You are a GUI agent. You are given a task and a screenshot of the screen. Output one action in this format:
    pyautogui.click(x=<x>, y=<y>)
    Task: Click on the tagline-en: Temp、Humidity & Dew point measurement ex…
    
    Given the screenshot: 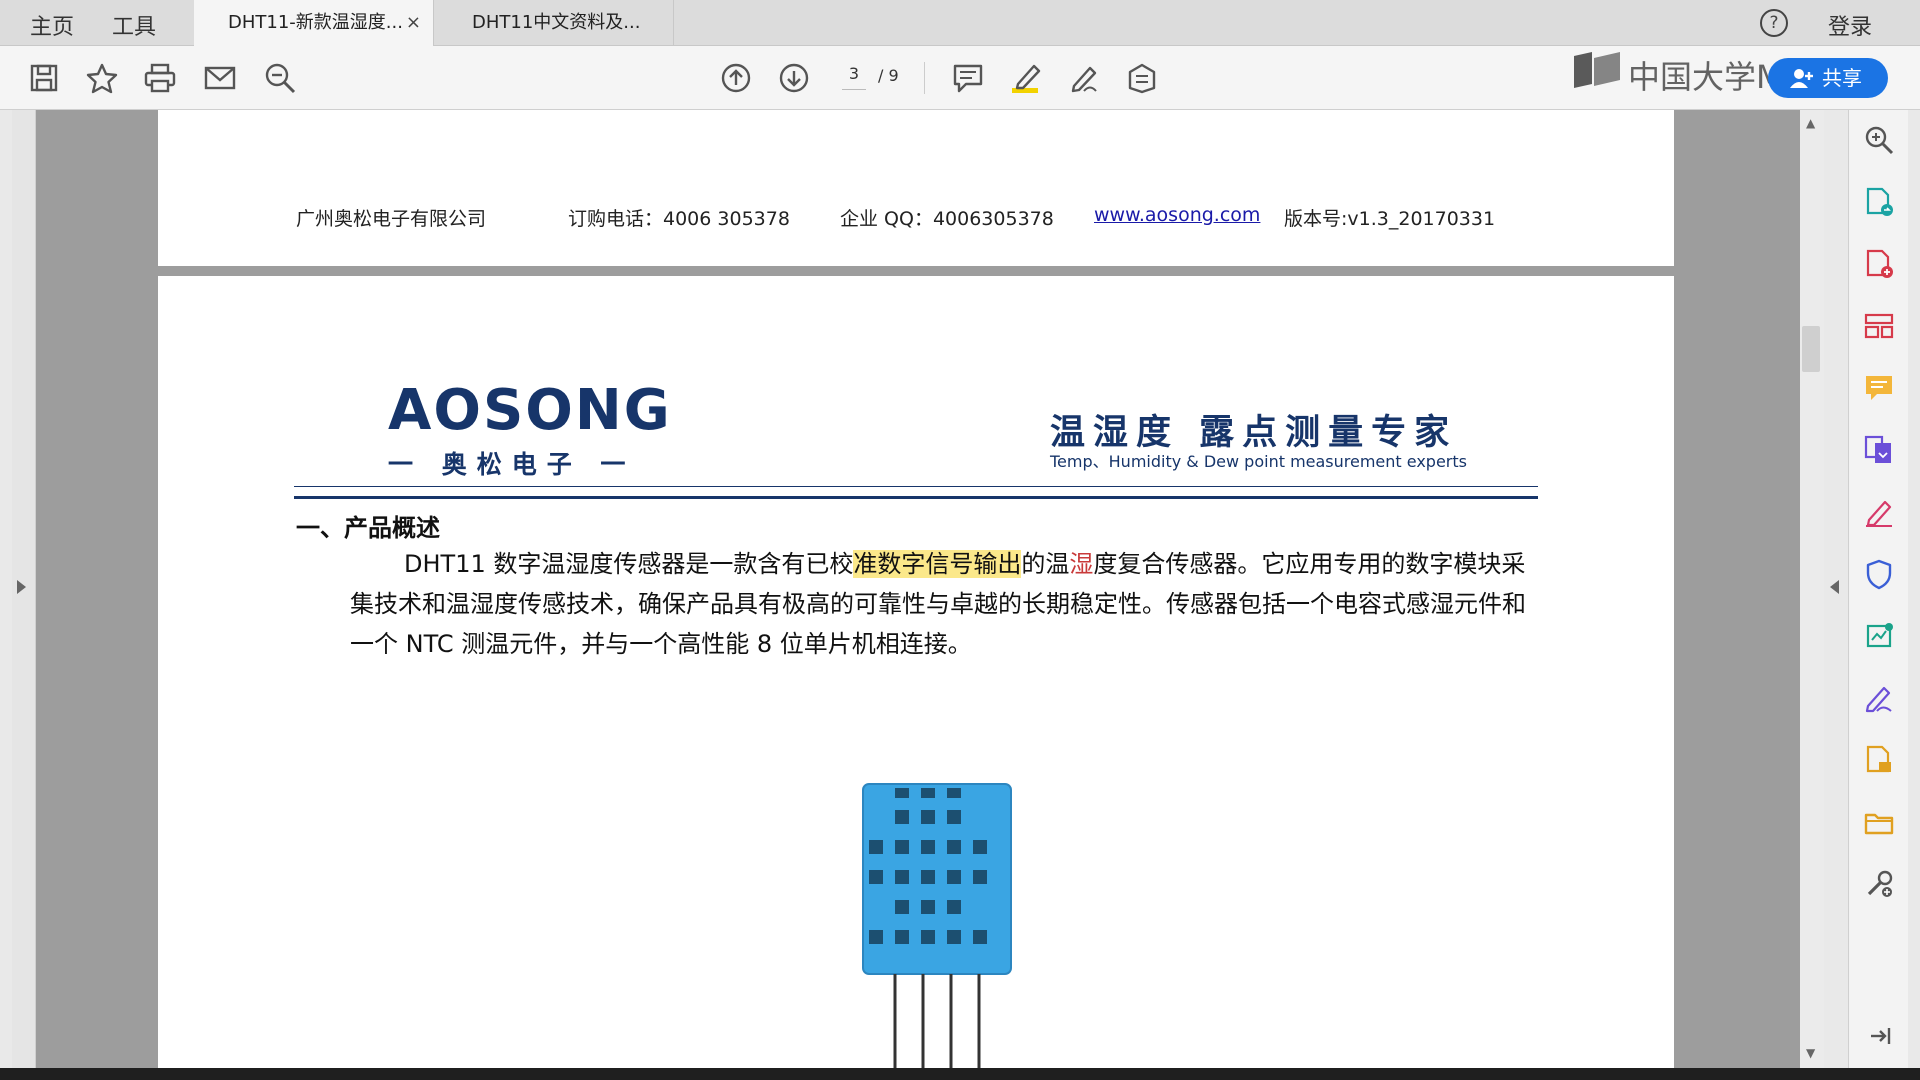 What is the action you would take?
    pyautogui.click(x=1258, y=461)
    